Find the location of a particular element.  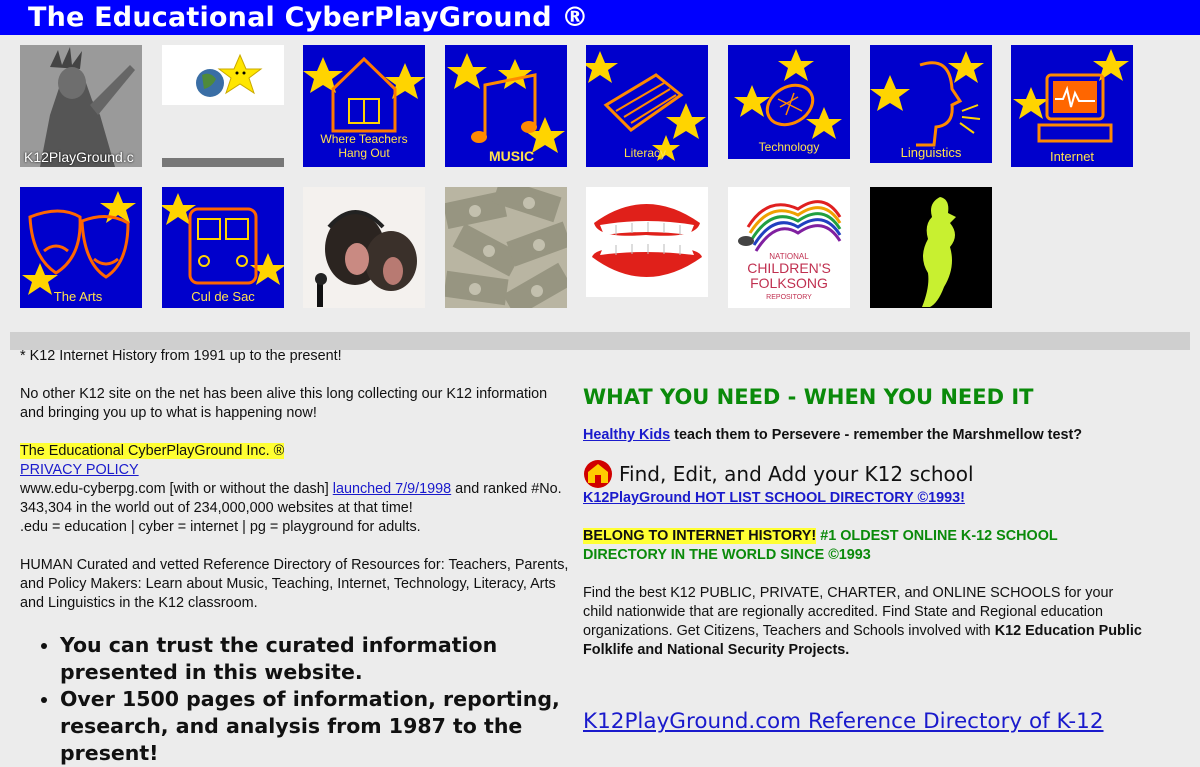

tile-folksong: NATIONAL CHILDREN'S FOLKSONG REPOSITORY is located at coordinates (789, 247).